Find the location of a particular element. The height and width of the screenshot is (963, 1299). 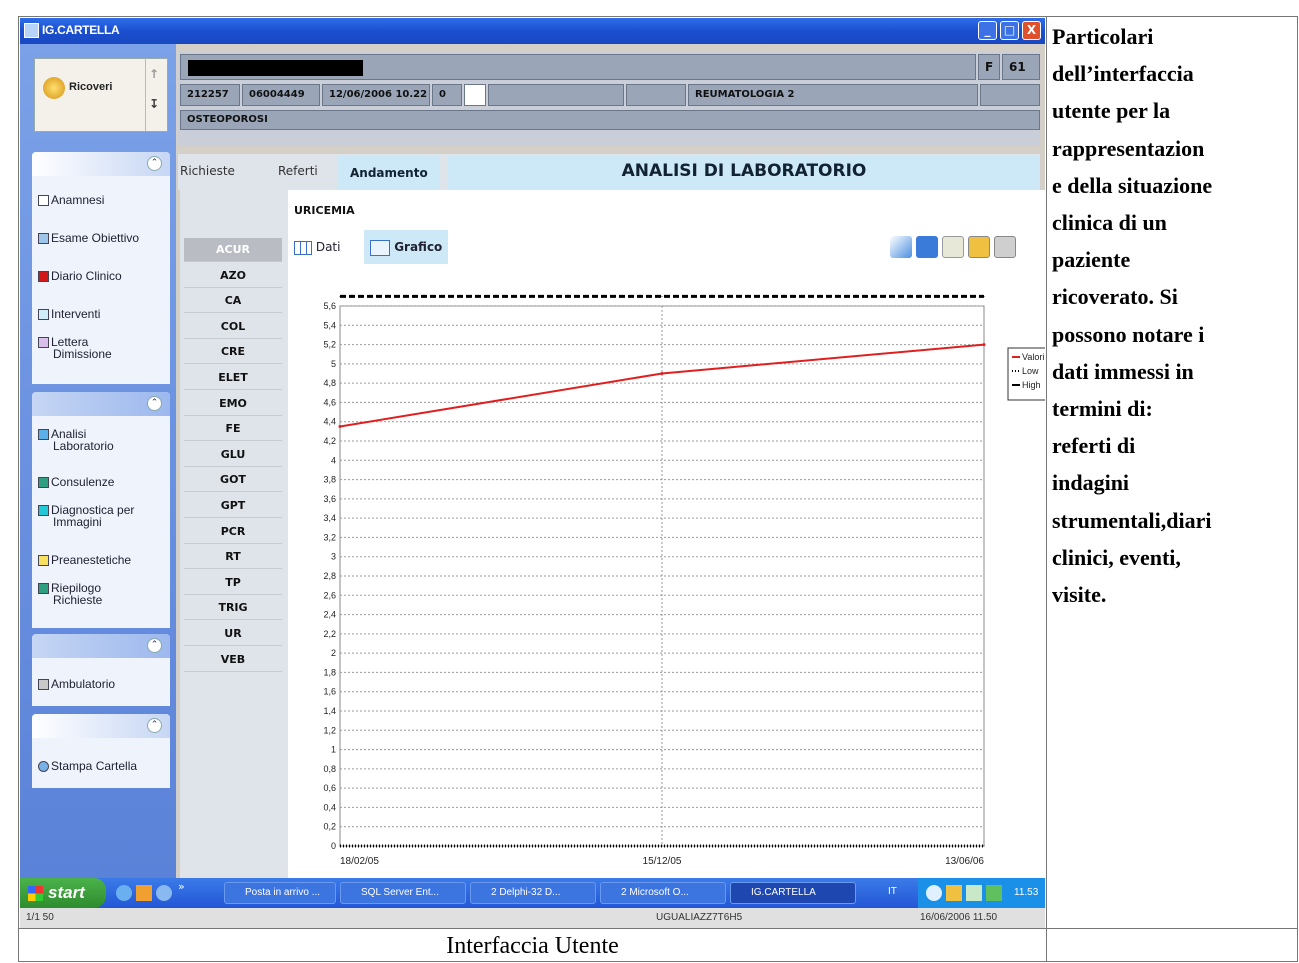

analysis-item-col: COL is located at coordinates (233, 327).